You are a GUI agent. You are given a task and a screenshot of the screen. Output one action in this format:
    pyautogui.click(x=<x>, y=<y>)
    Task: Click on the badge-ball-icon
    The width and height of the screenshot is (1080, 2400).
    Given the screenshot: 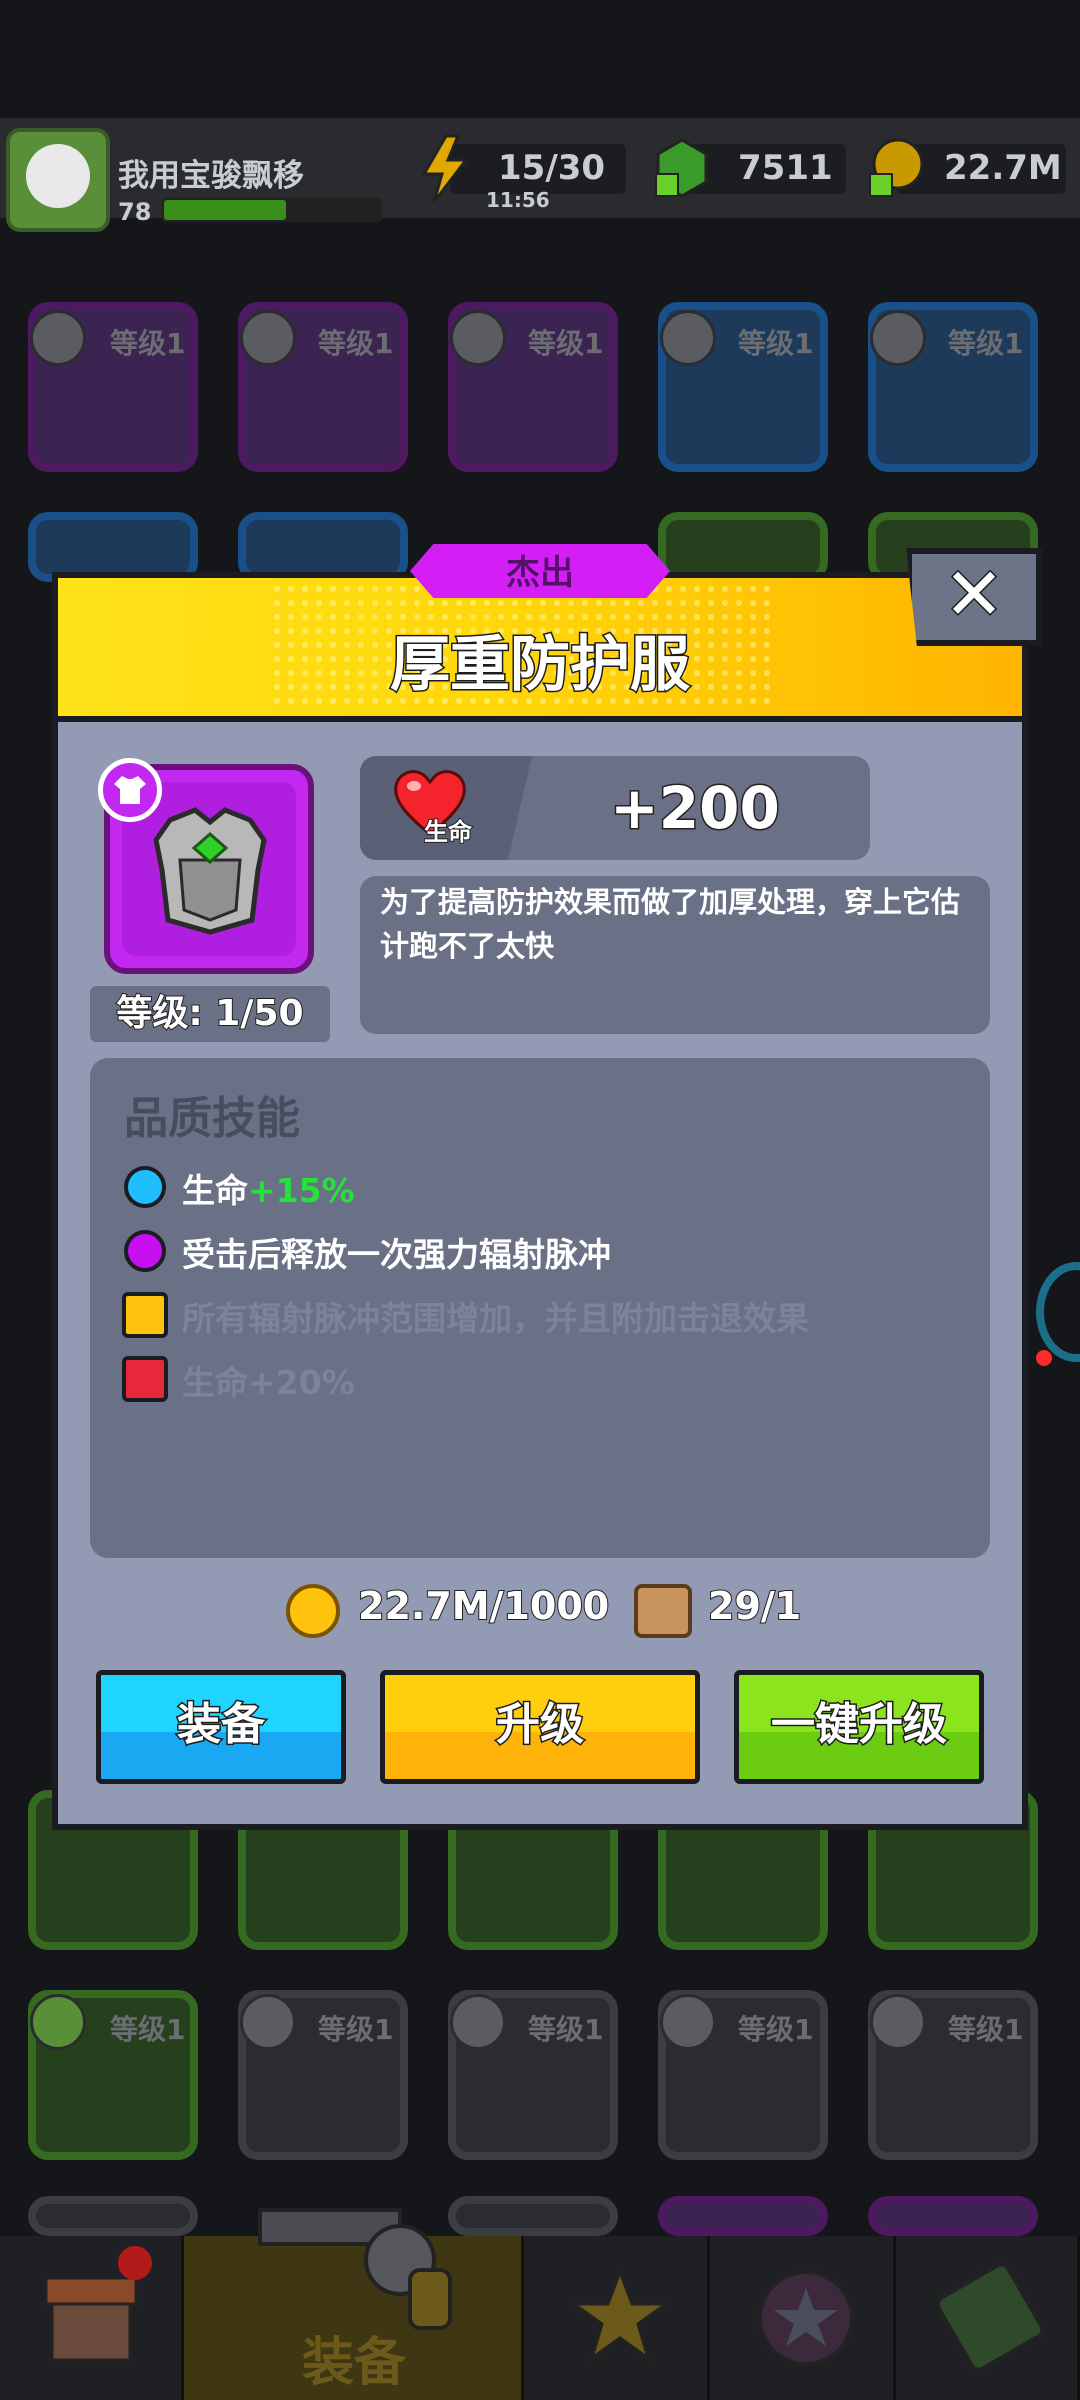 What is the action you would take?
    pyautogui.click(x=806, y=2318)
    